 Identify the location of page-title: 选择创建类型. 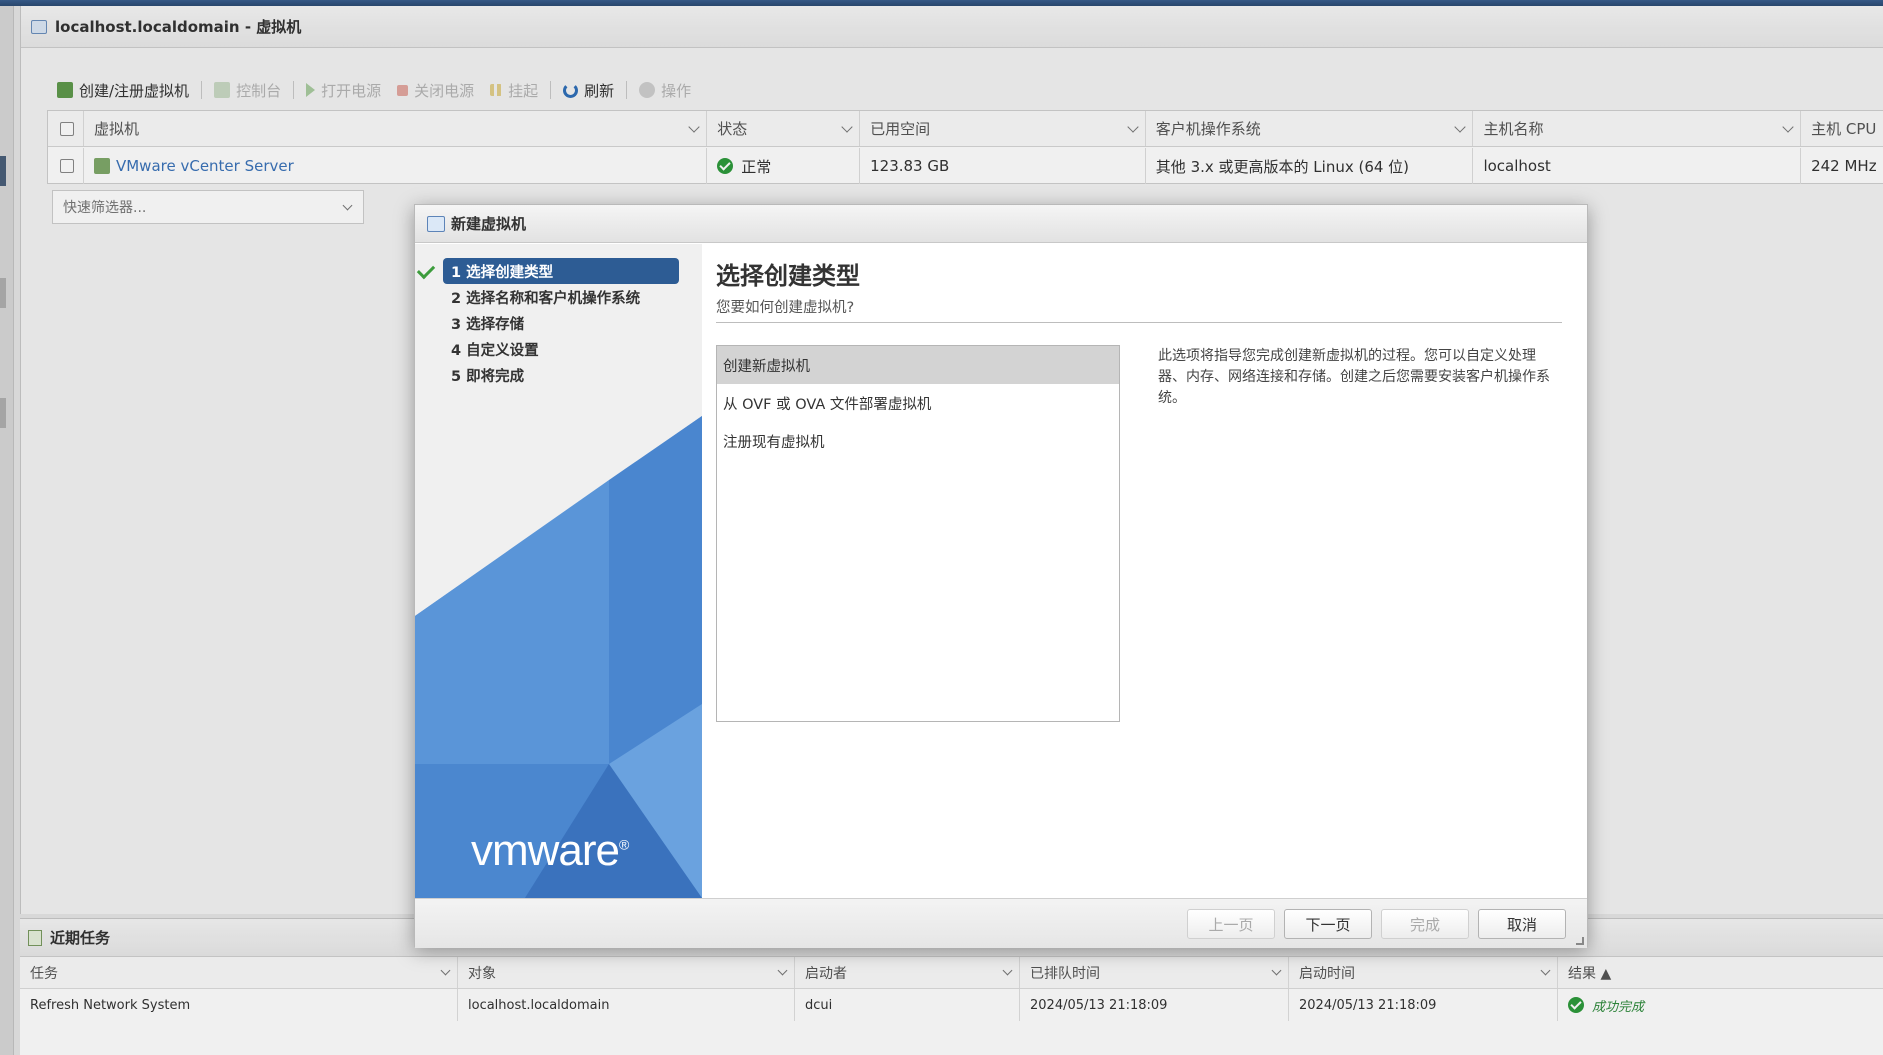
(788, 276).